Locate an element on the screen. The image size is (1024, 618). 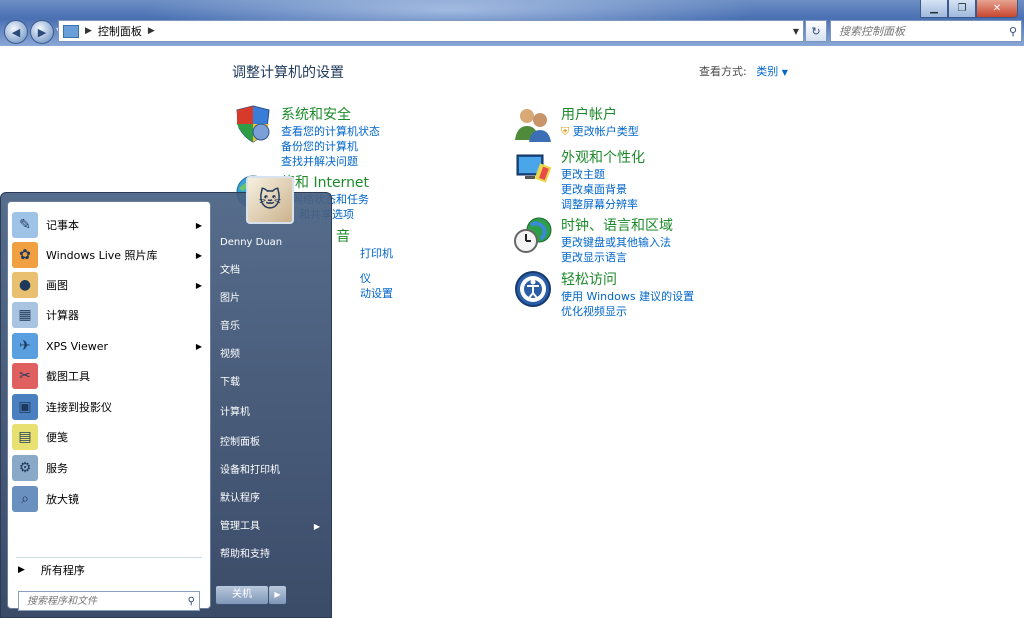
xps-viewer-icon: ✈ is located at coordinates (25, 346).